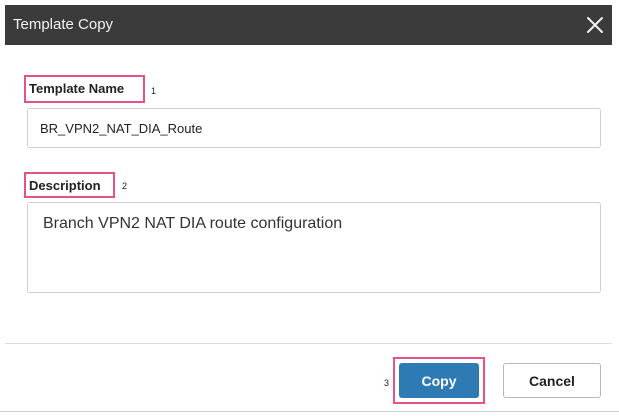 This screenshot has width=619, height=416. I want to click on dialog-titlebar: Template Copy, so click(308, 25).